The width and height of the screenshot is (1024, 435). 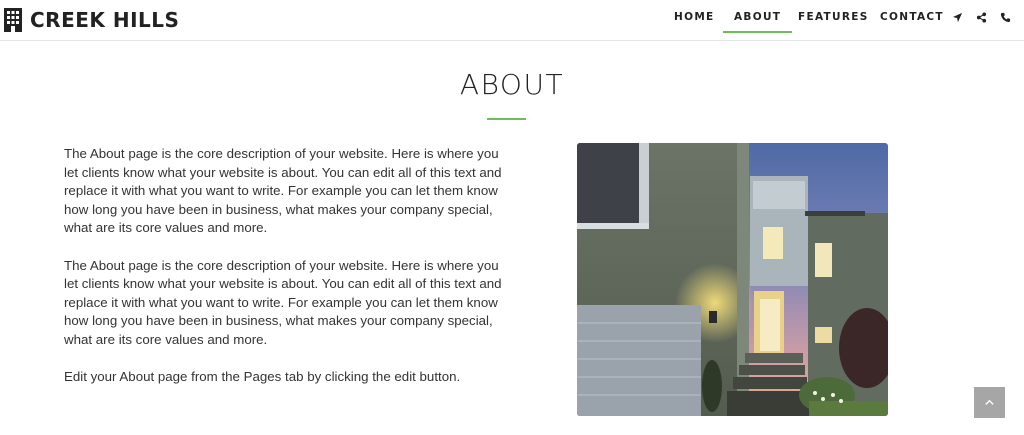 What do you see at coordinates (512, 84) in the screenshot?
I see `page-title: ABOUT` at bounding box center [512, 84].